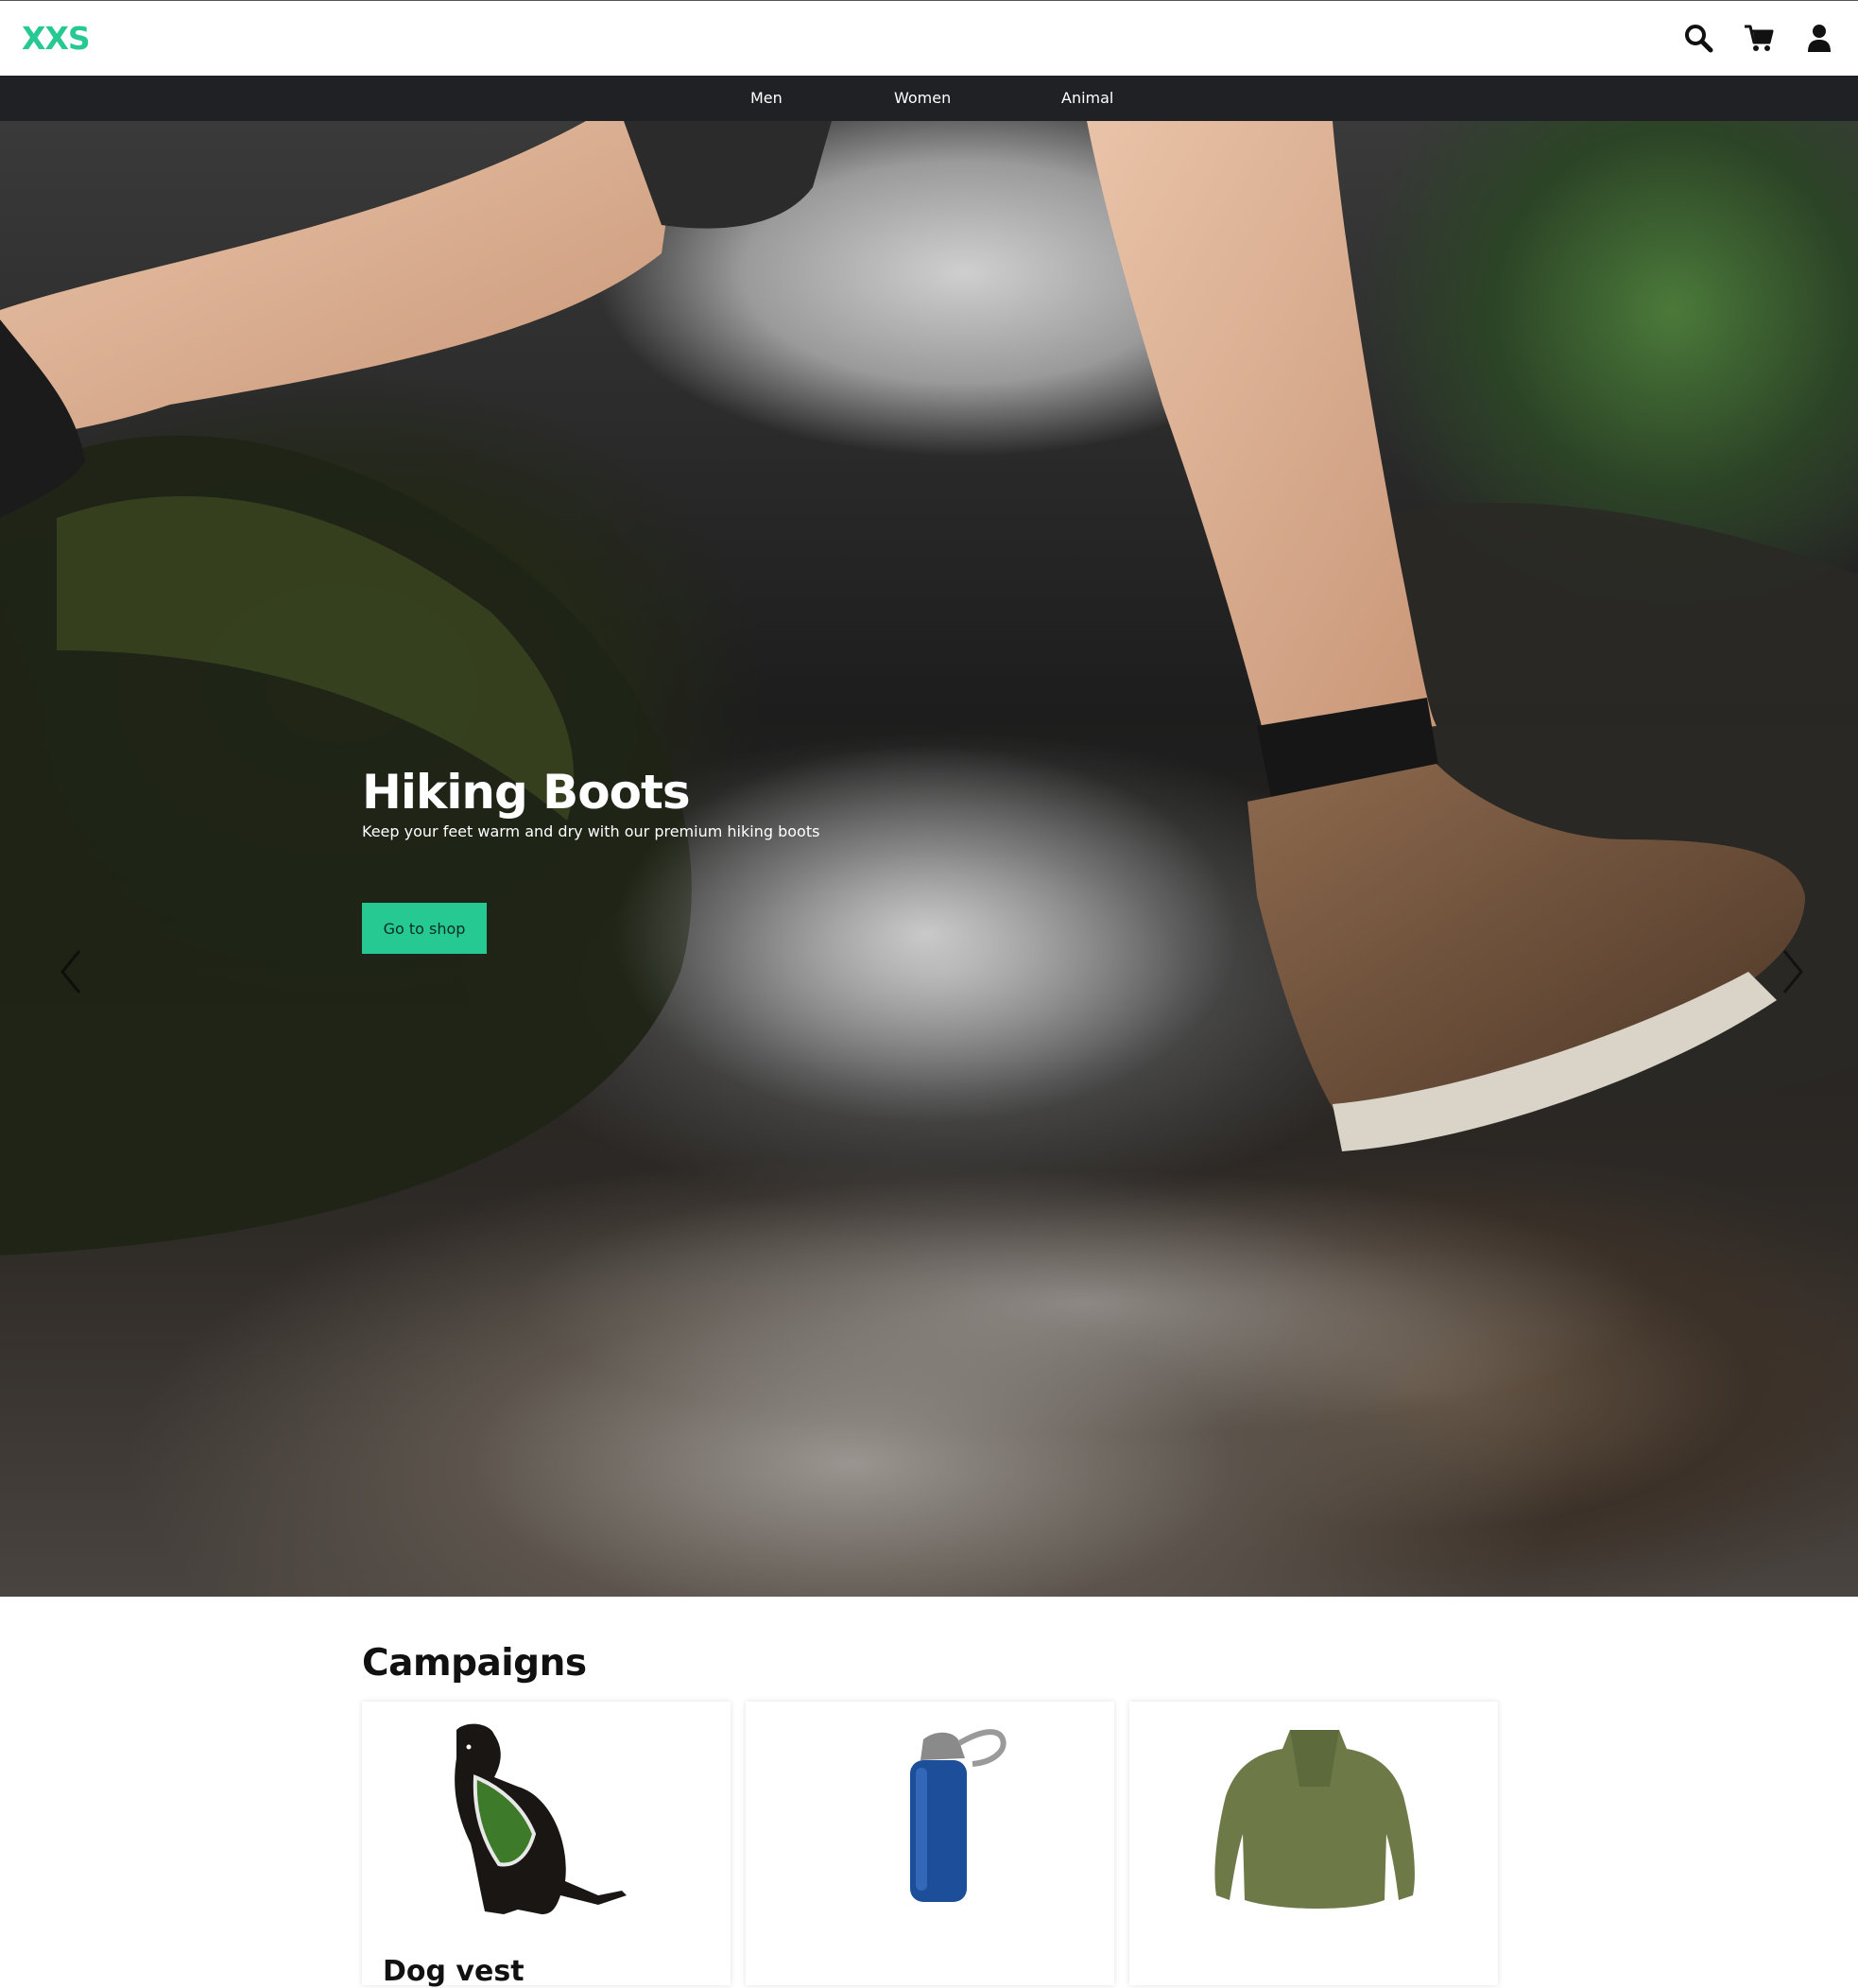 The width and height of the screenshot is (1858, 1988). I want to click on campaign-card: Dog vest, so click(547, 1845).